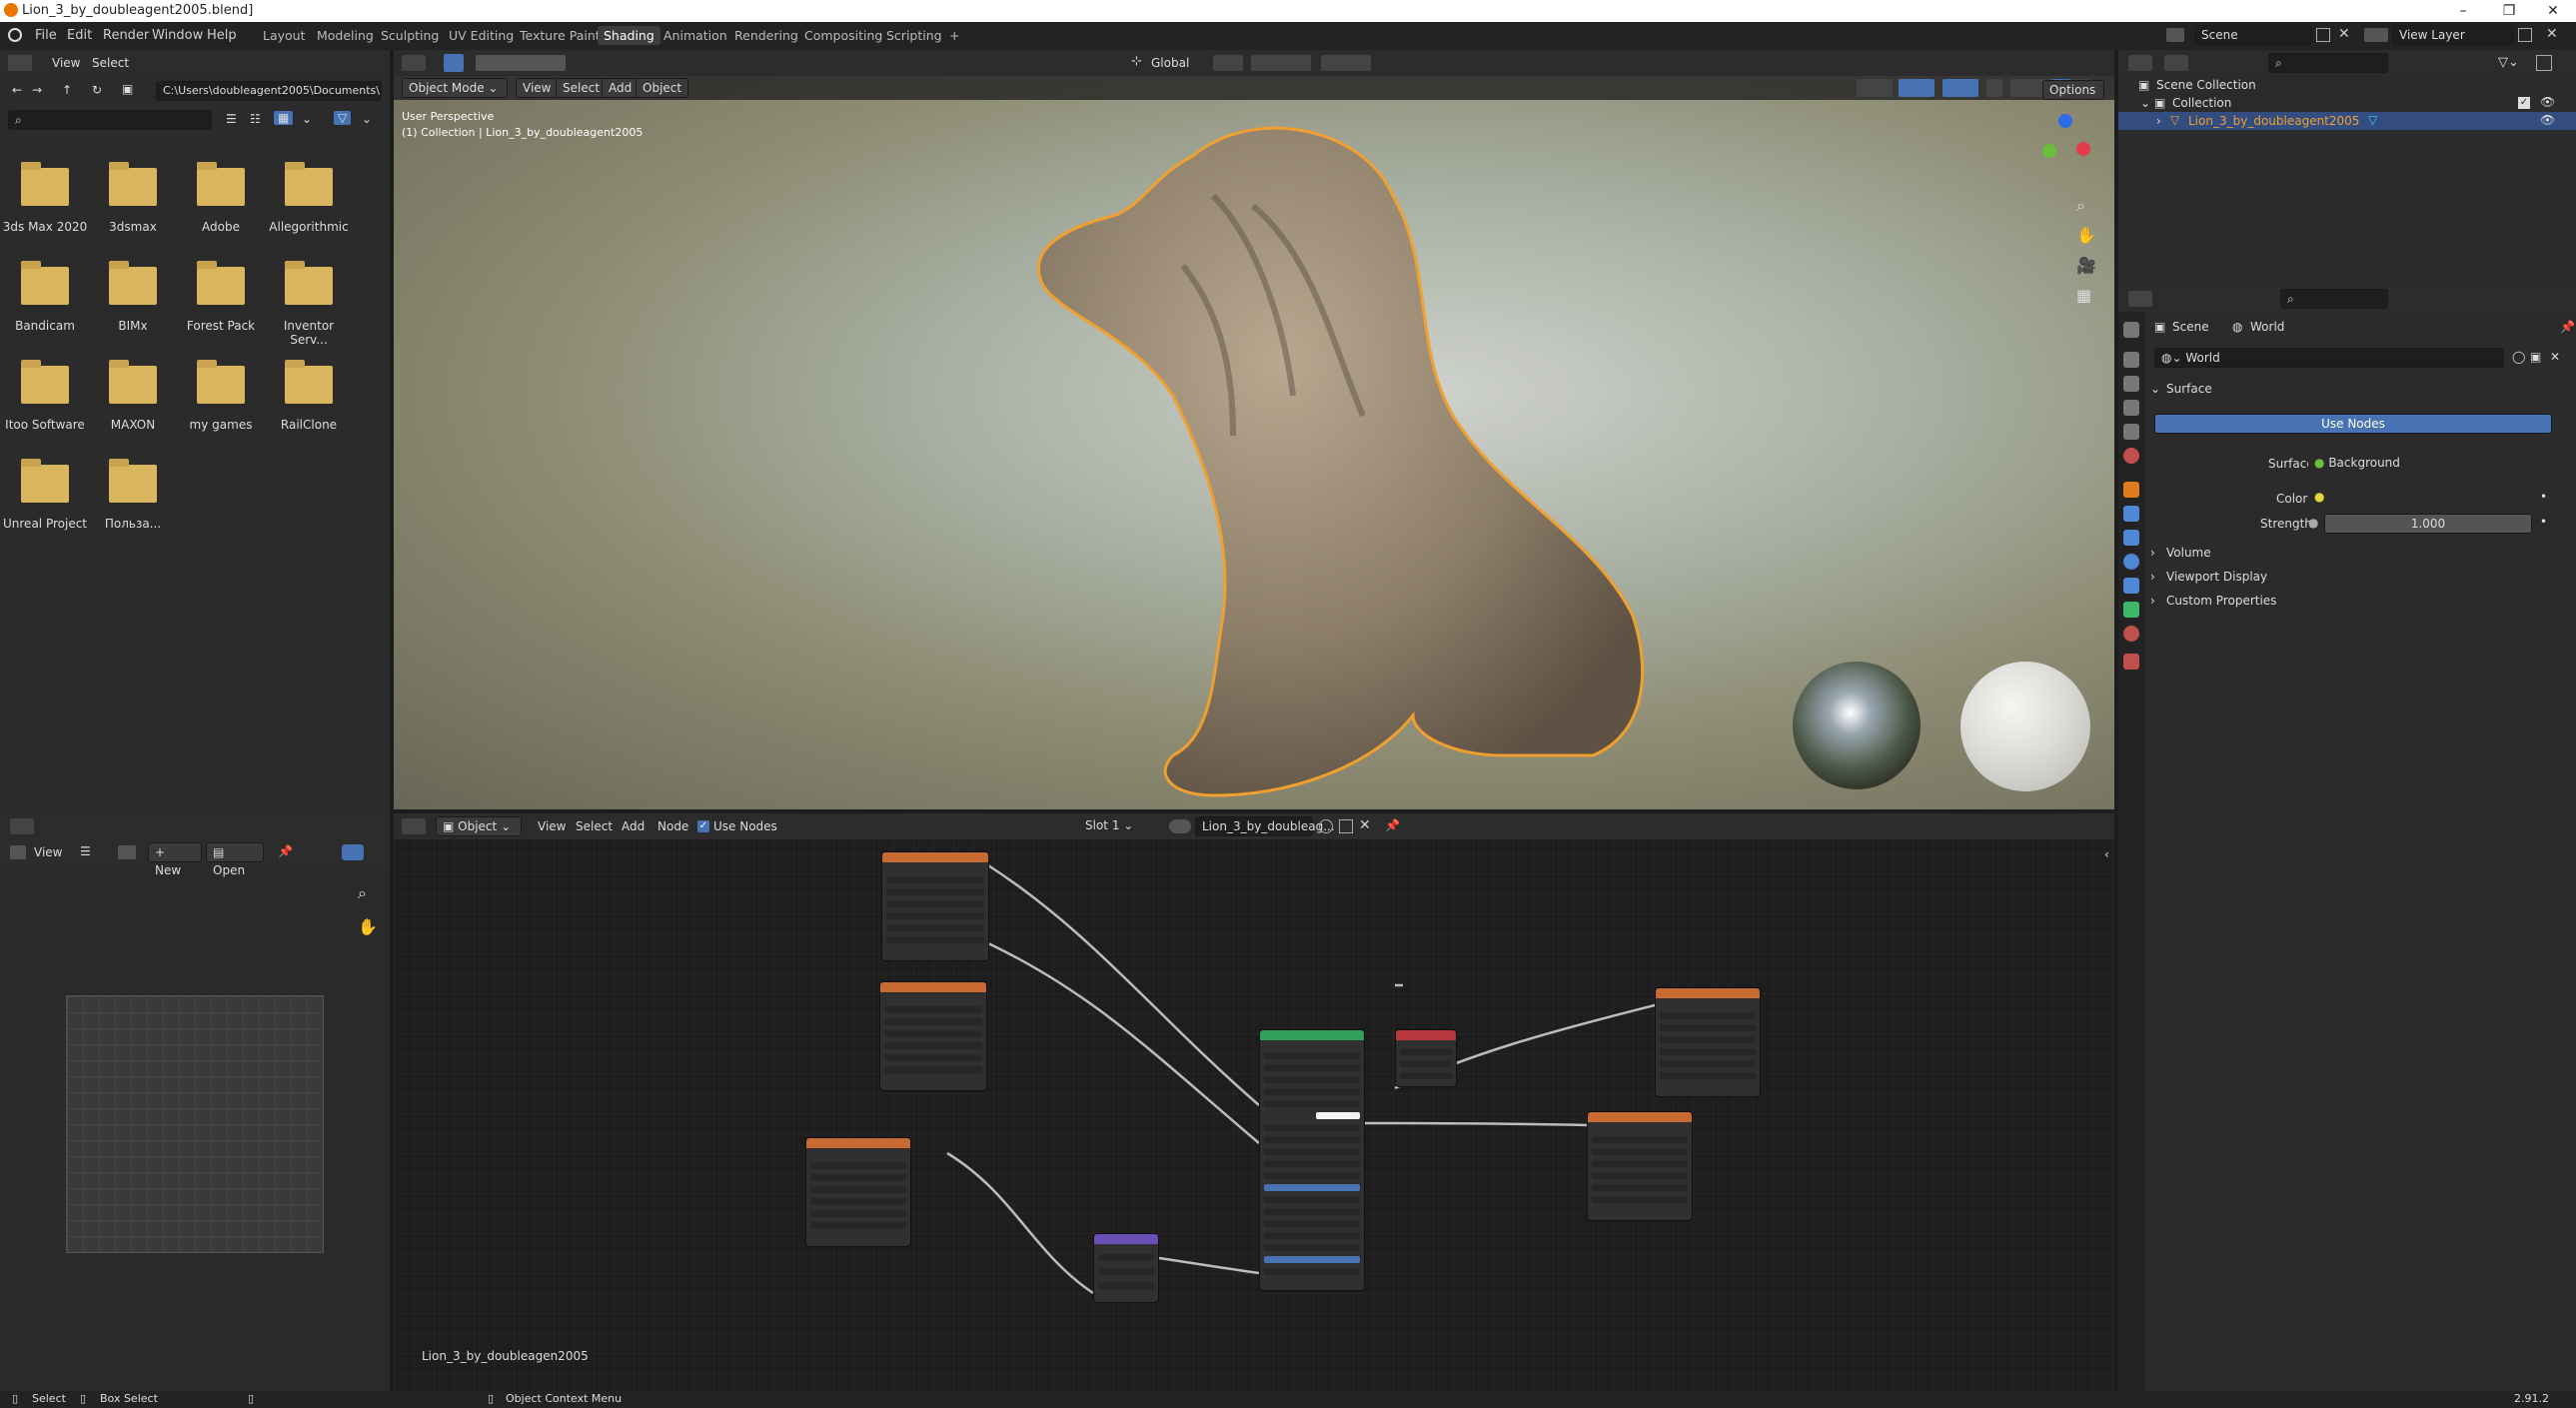 The width and height of the screenshot is (2576, 1408). I want to click on new-collection-icon, so click(2544, 63).